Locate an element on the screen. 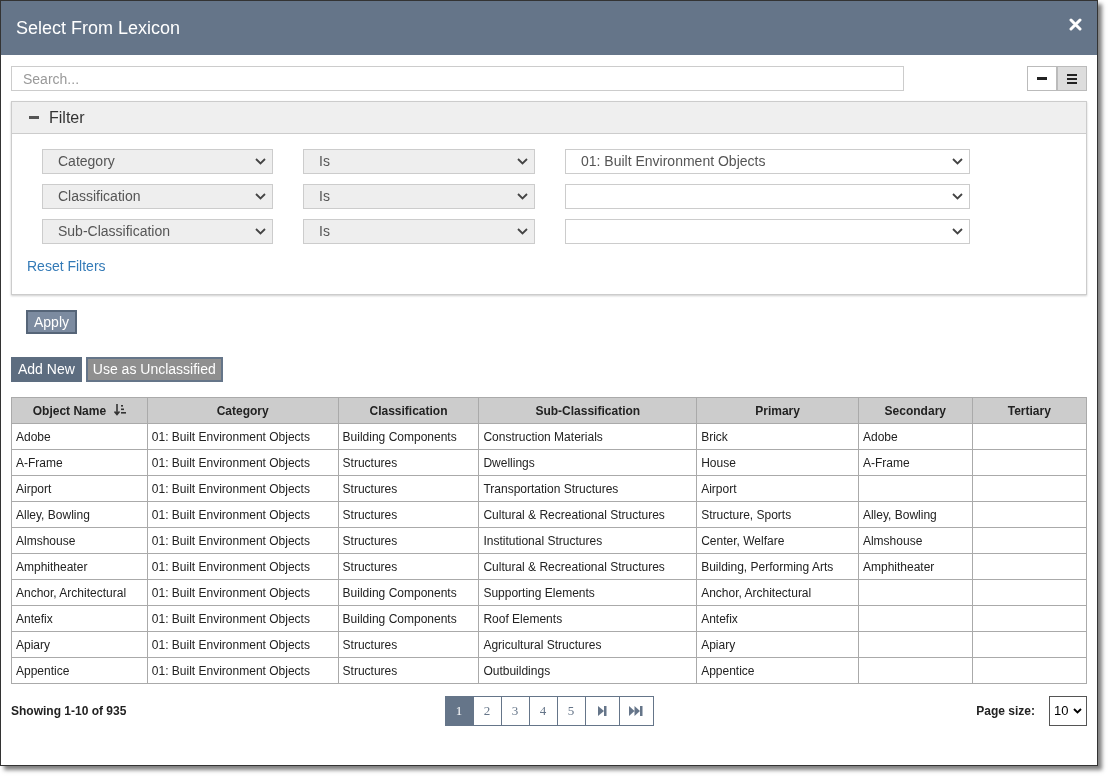 The width and height of the screenshot is (1113, 780). page-button: 1 is located at coordinates (459, 711).